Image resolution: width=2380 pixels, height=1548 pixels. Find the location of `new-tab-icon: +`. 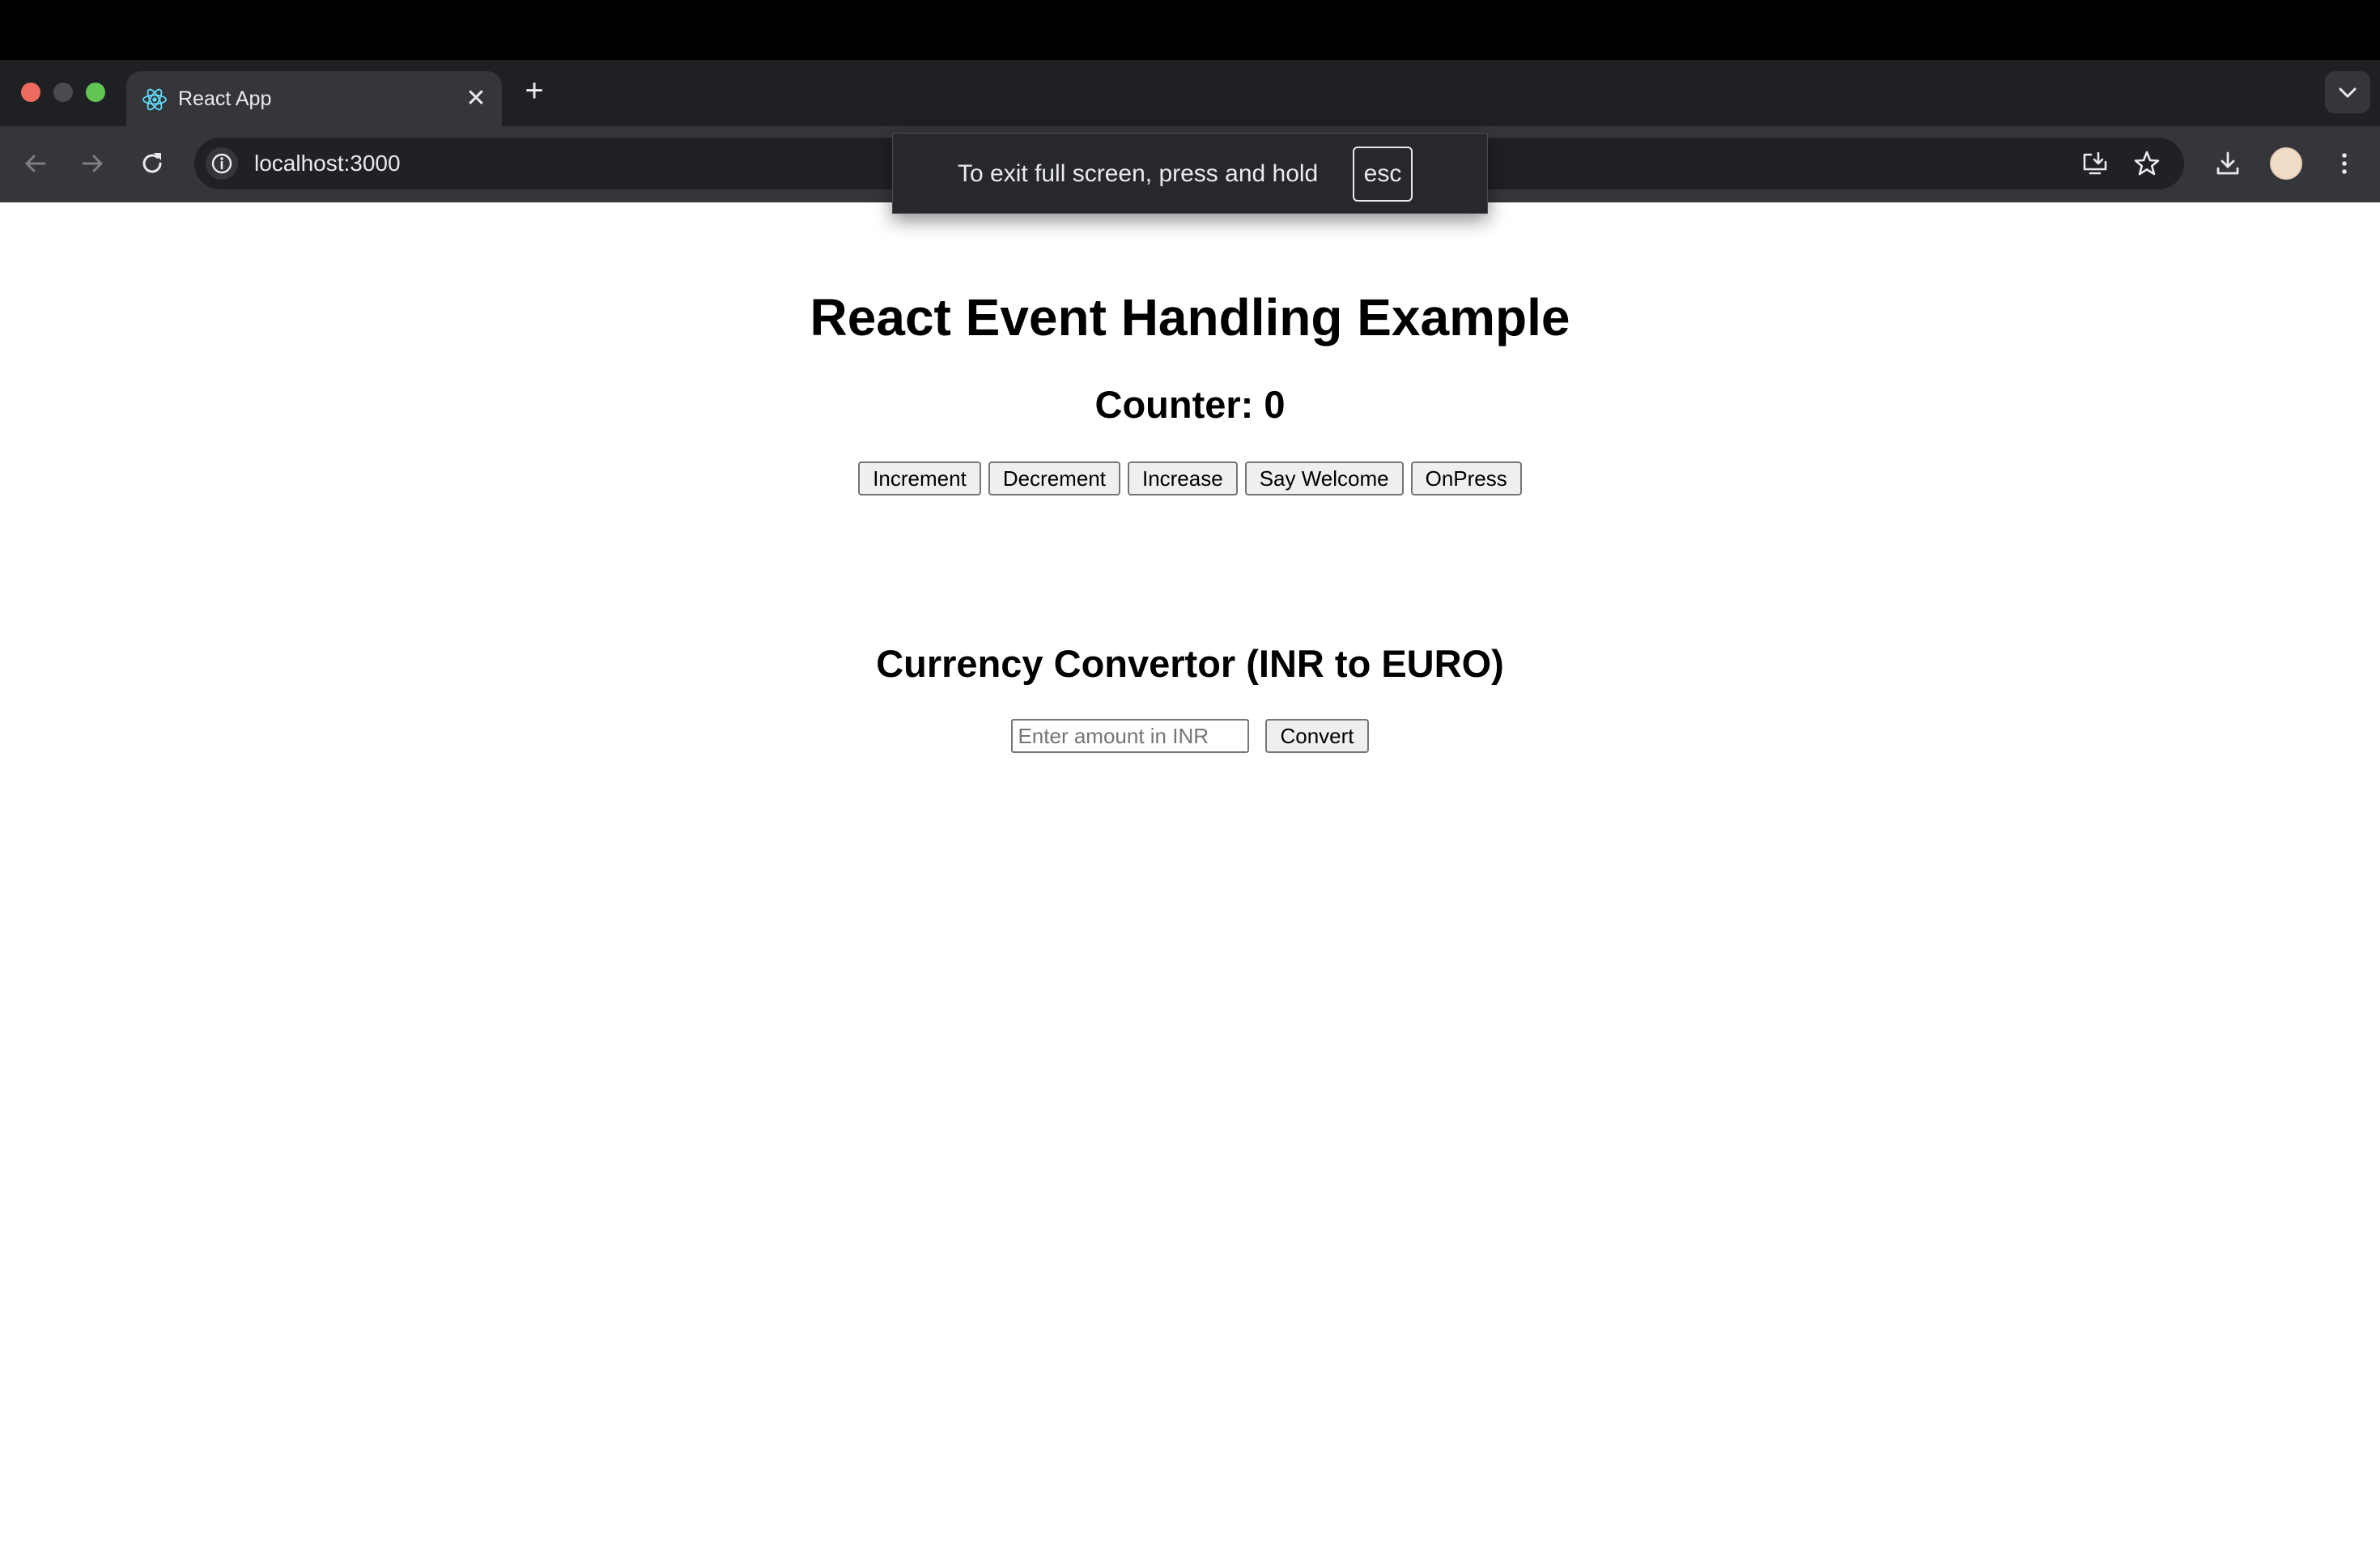

new-tab-icon: + is located at coordinates (534, 91).